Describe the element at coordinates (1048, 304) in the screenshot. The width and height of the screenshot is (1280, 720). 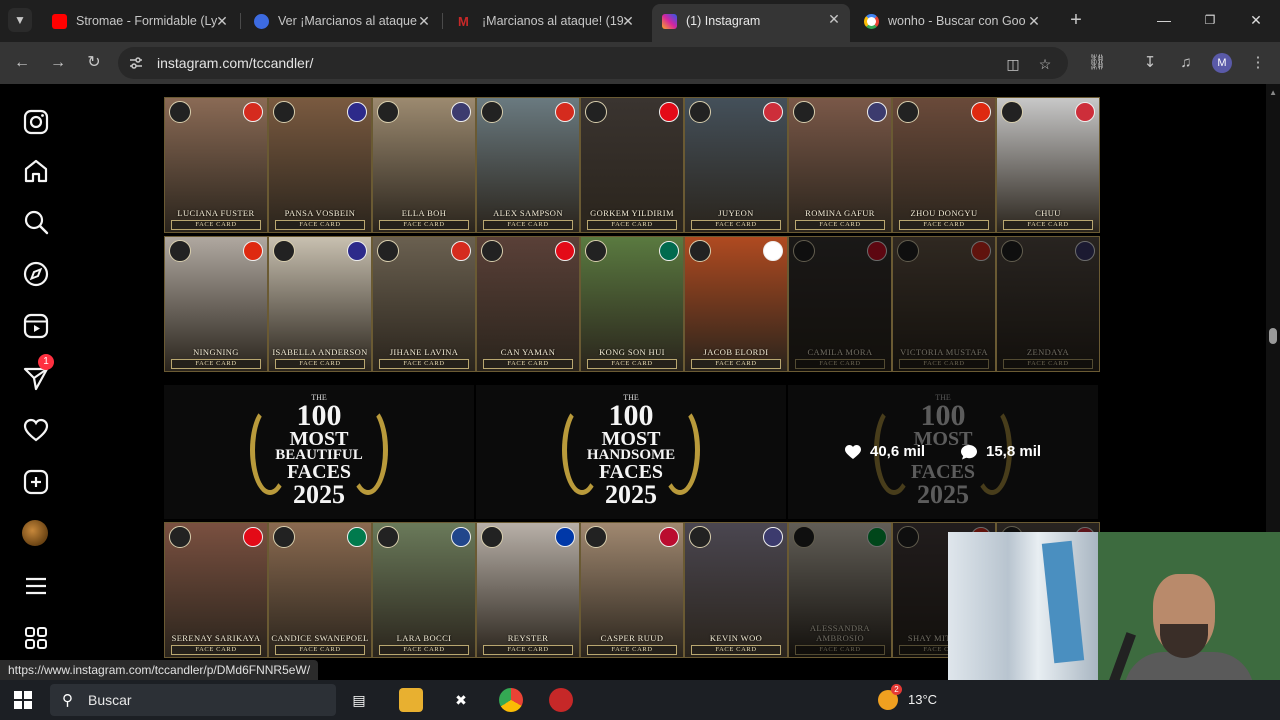
I see `face-card-post: ZENDAYA FACE CARD` at that location.